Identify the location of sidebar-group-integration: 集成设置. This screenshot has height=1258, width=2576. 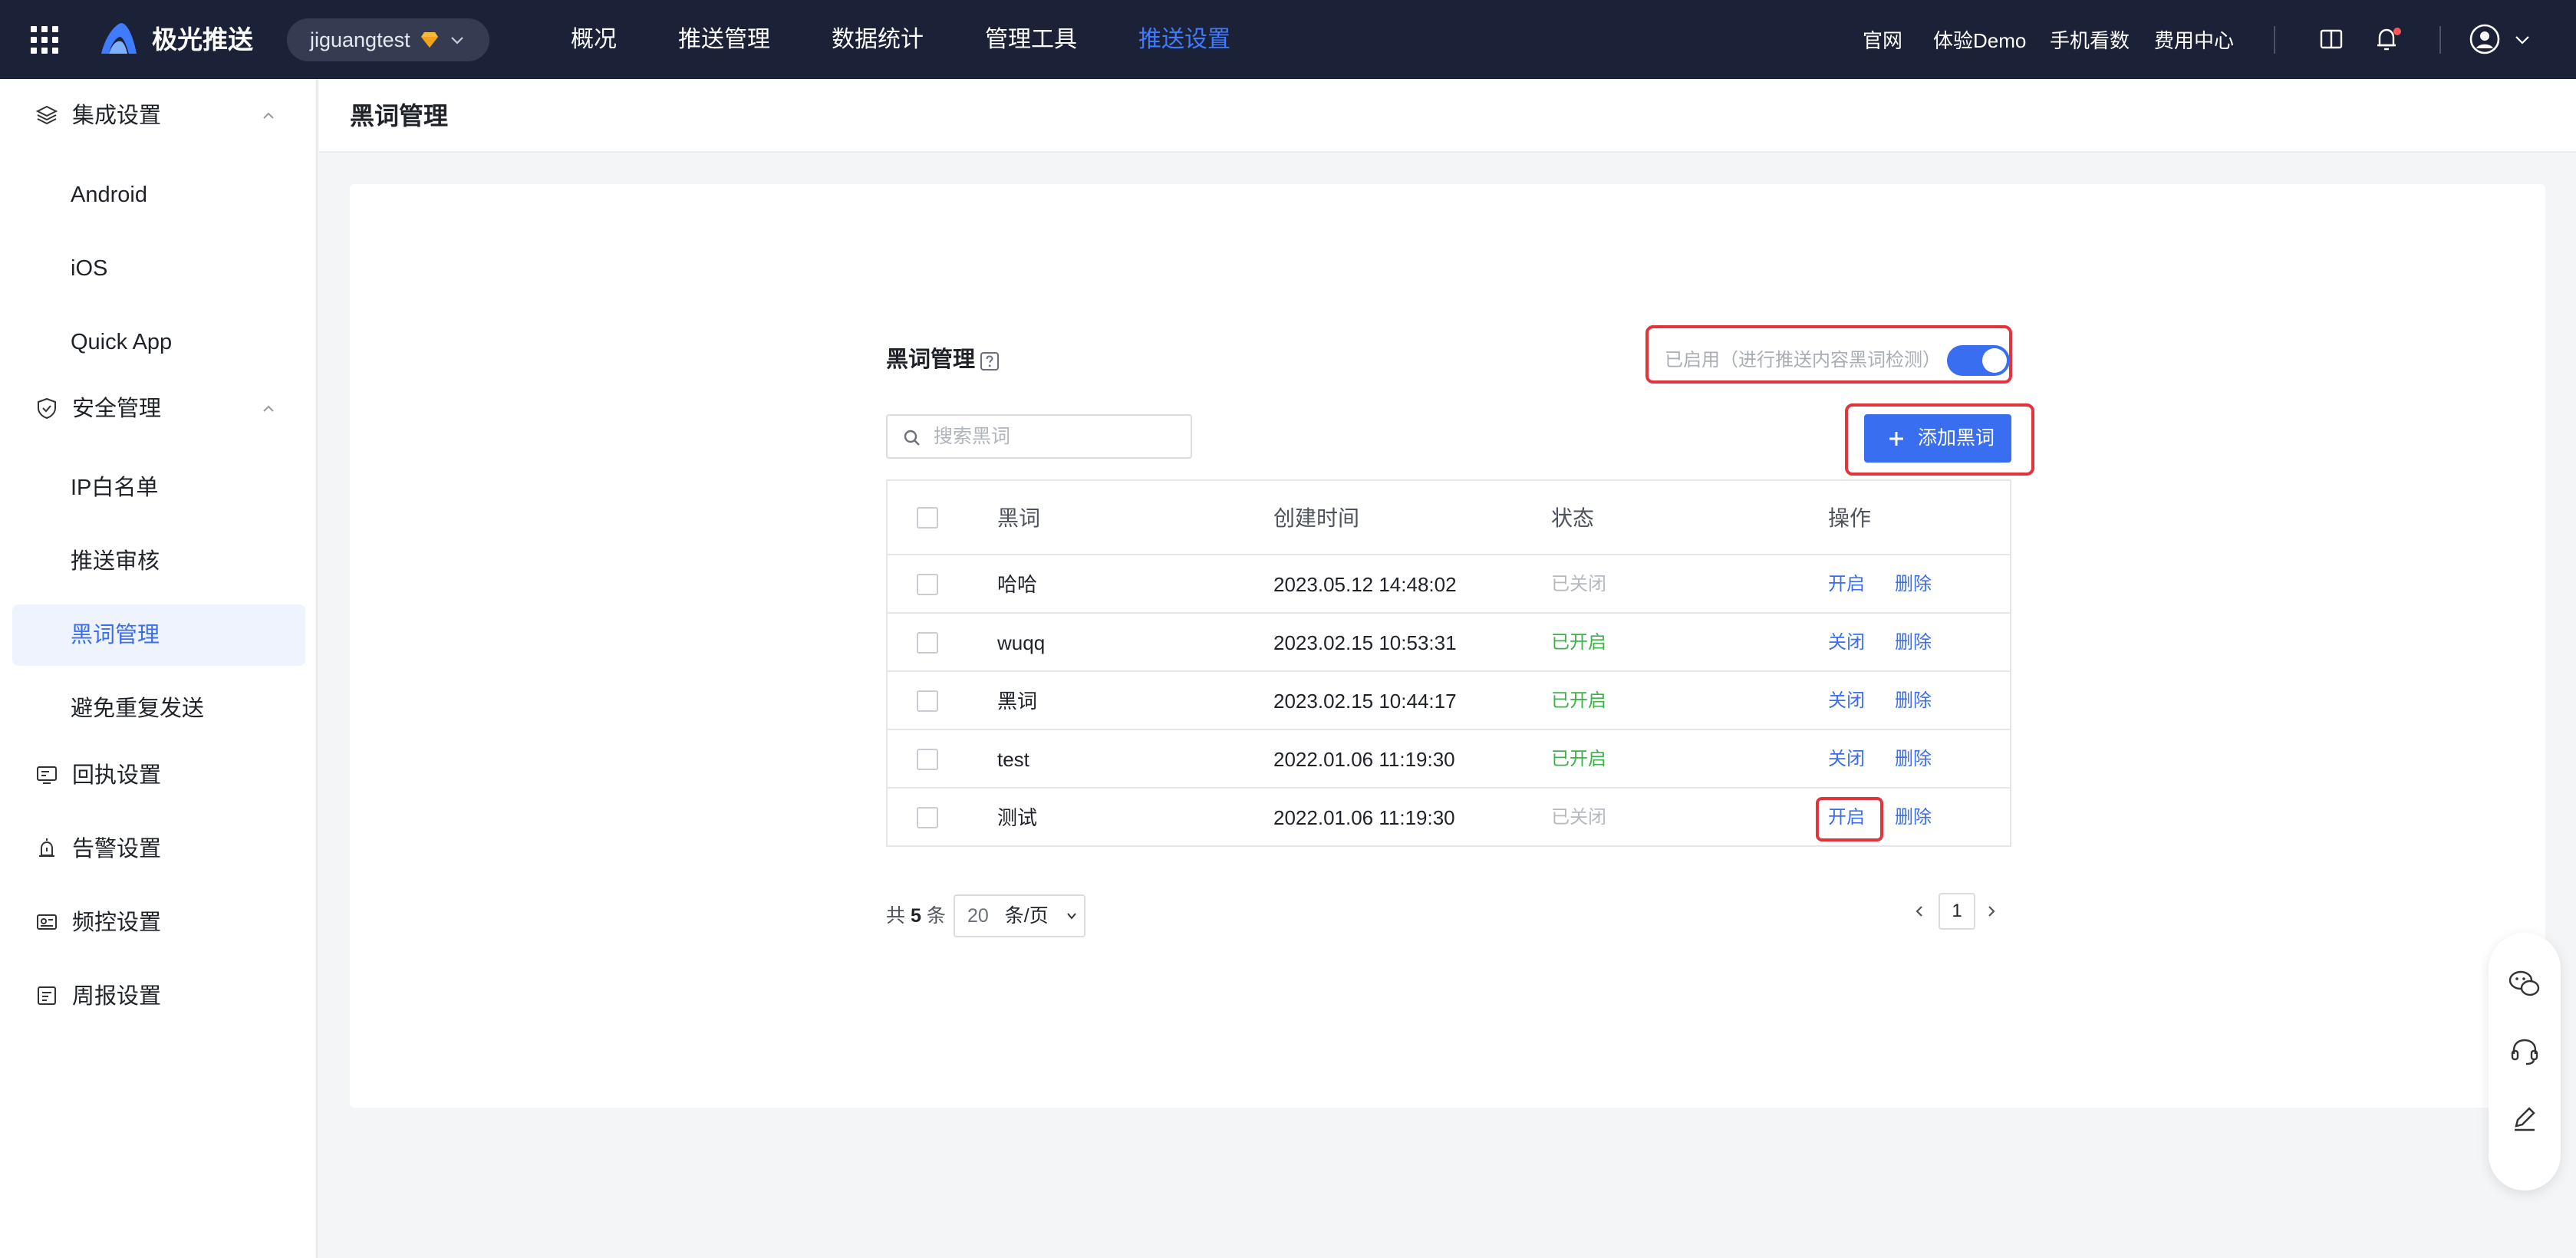
(159, 116).